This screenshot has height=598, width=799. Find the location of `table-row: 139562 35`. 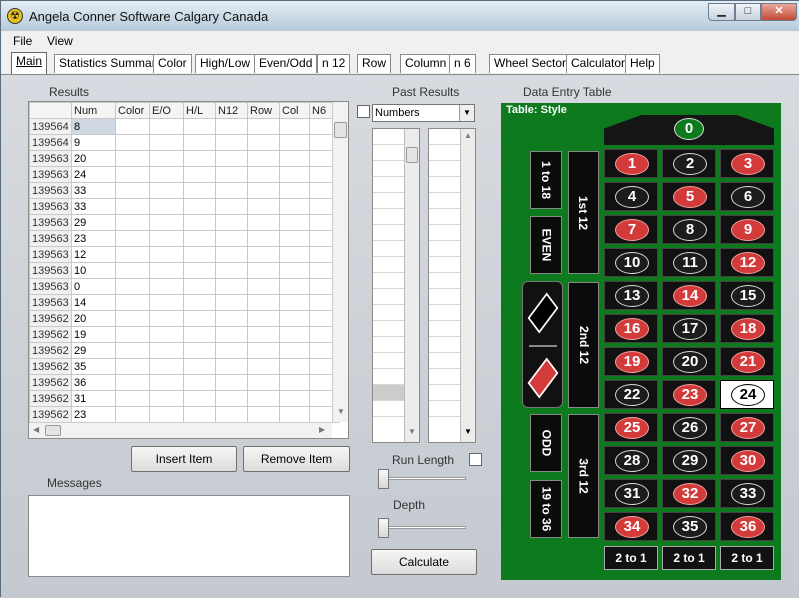

table-row: 139562 35 is located at coordinates (184, 366).